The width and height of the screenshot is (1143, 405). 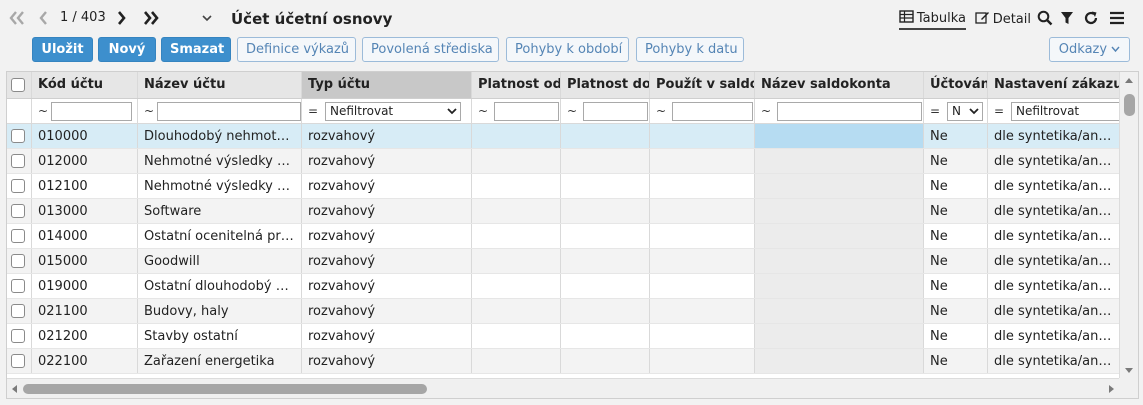 What do you see at coordinates (1003, 19) in the screenshot?
I see `tab-detail-view: Detail` at bounding box center [1003, 19].